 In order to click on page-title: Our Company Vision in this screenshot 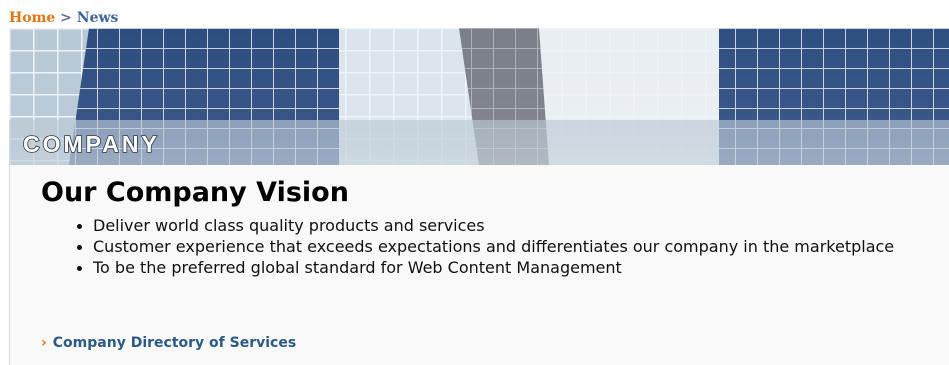, I will do `click(195, 192)`.